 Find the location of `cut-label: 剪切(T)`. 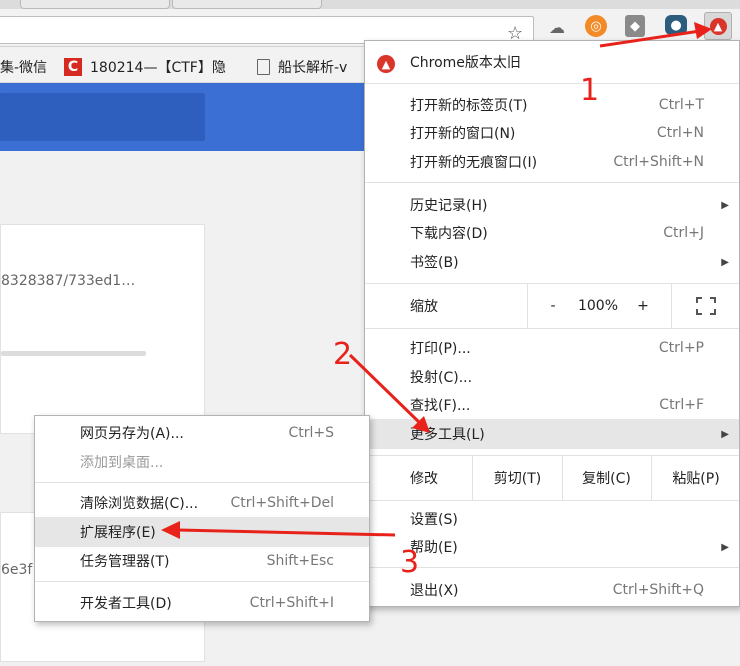

cut-label: 剪切(T) is located at coordinates (517, 479).